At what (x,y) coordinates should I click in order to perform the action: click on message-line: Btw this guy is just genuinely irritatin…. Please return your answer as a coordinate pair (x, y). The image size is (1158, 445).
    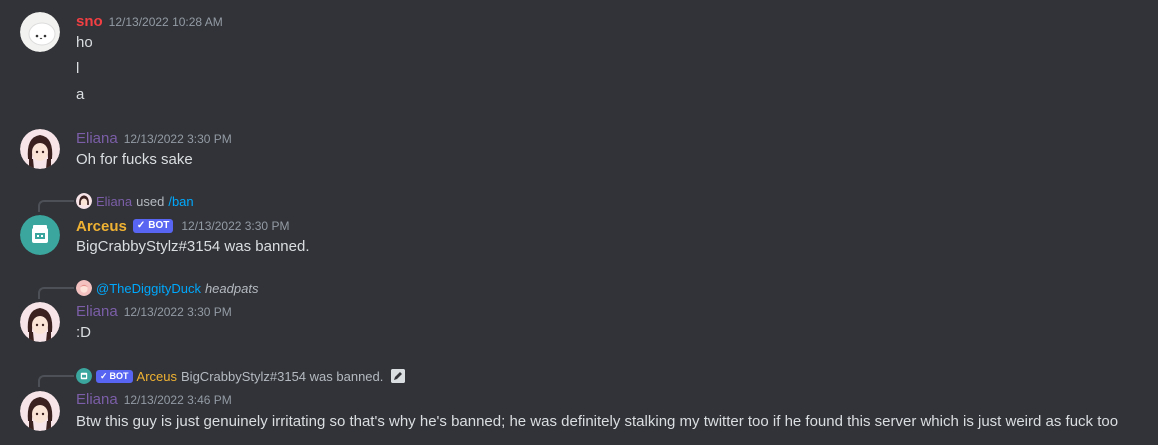
    Looking at the image, I should click on (597, 421).